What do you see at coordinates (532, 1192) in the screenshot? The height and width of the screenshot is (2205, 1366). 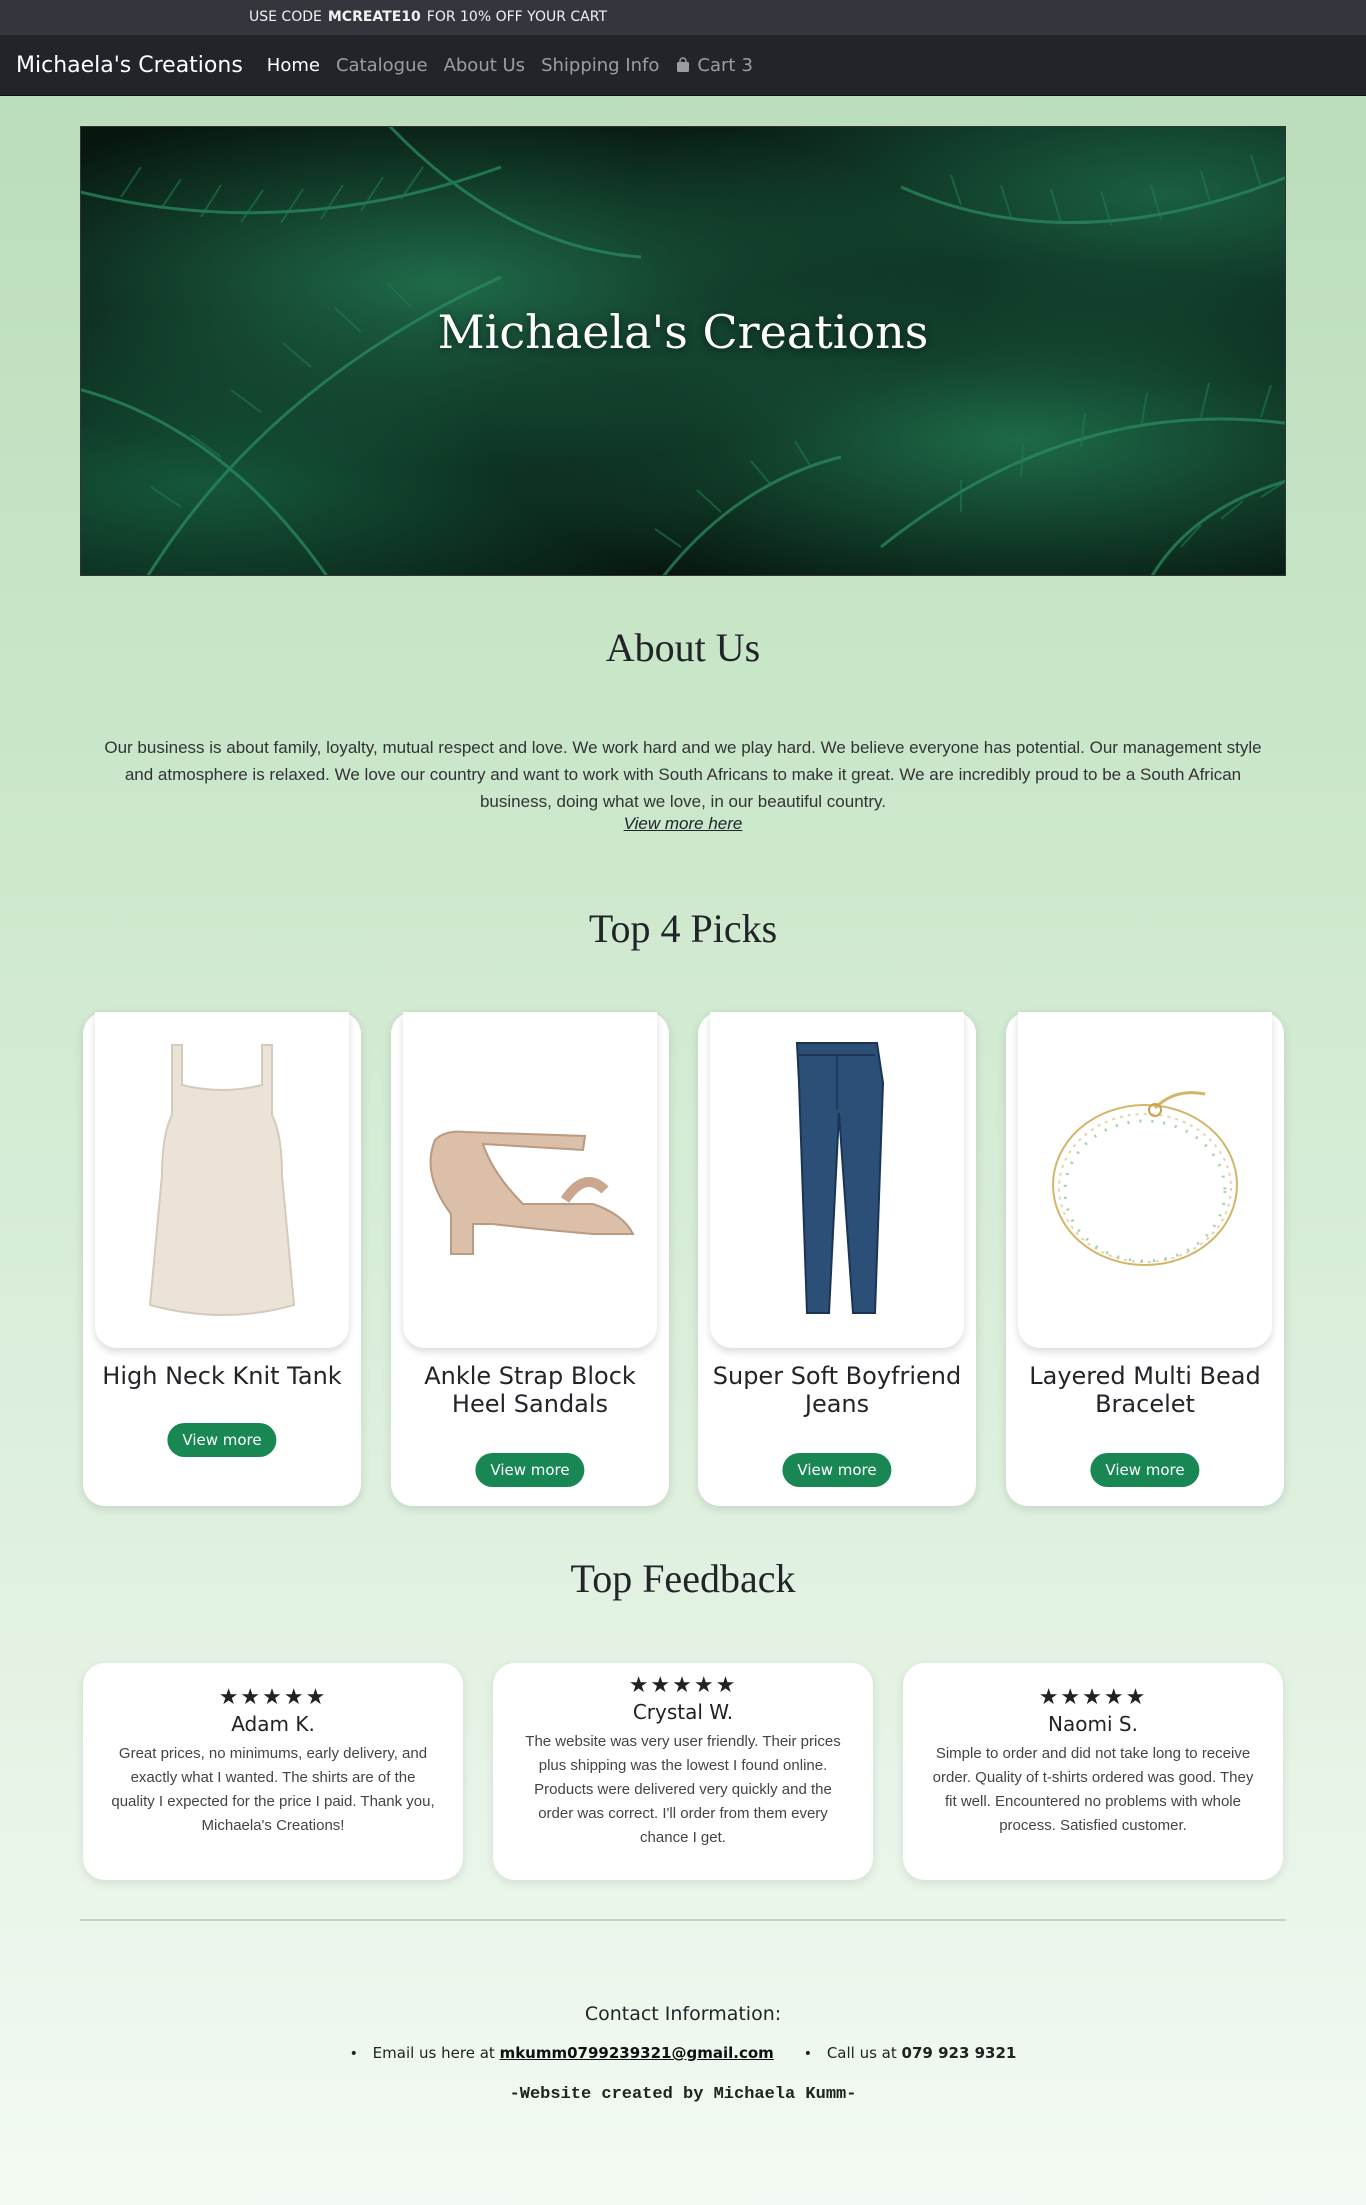 I see `sandal-icon` at bounding box center [532, 1192].